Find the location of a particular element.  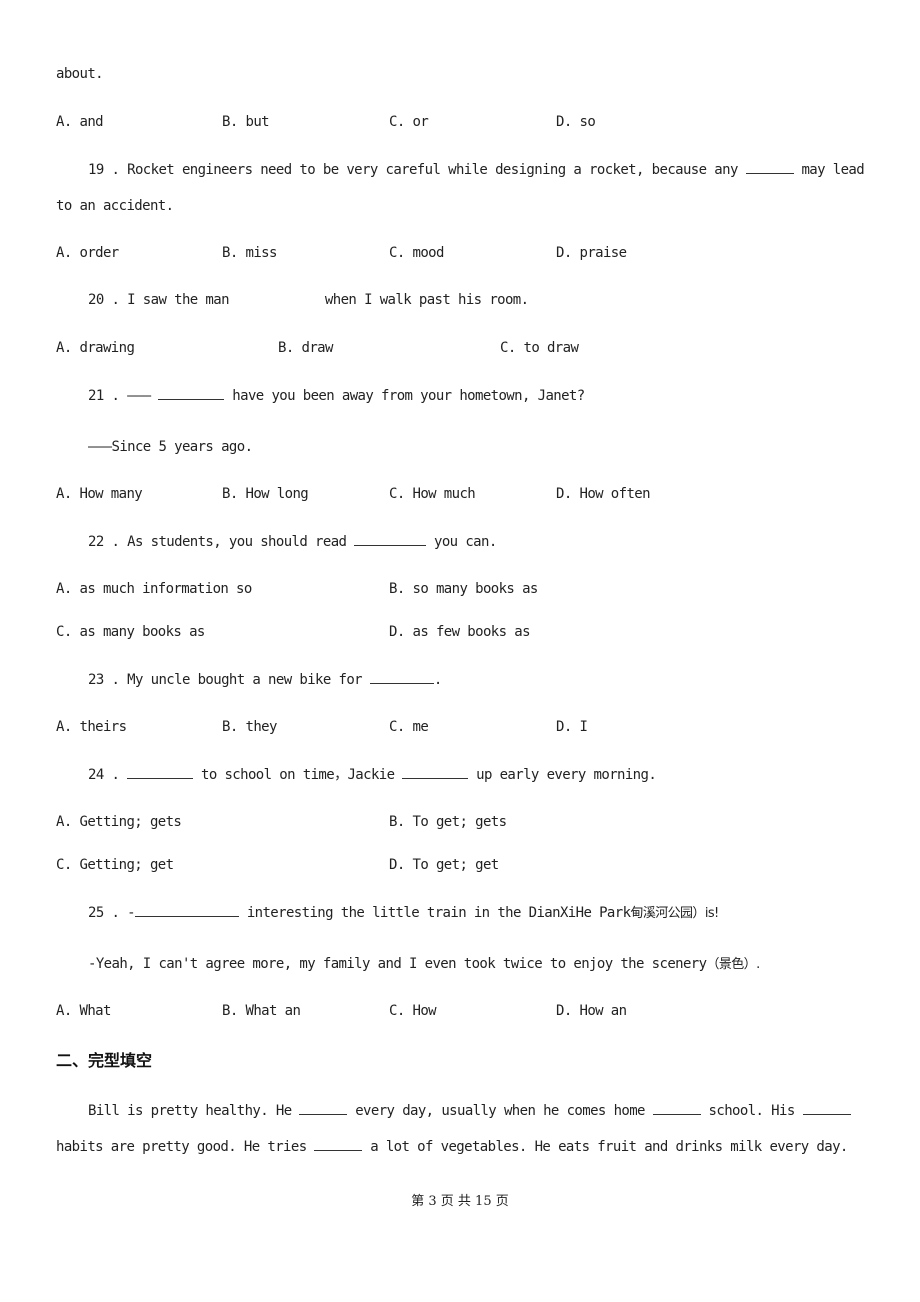

option-d: D. To get; get is located at coordinates (444, 865).